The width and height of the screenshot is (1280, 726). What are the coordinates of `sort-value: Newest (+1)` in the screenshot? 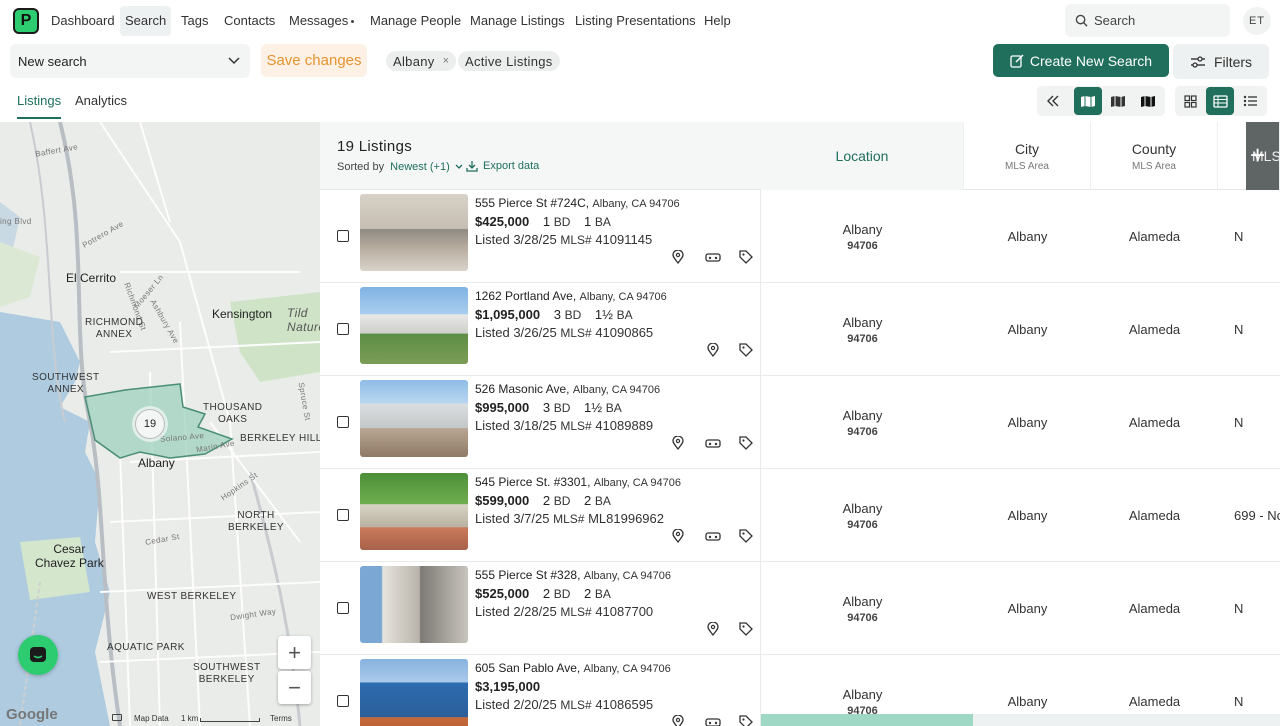 It's located at (420, 167).